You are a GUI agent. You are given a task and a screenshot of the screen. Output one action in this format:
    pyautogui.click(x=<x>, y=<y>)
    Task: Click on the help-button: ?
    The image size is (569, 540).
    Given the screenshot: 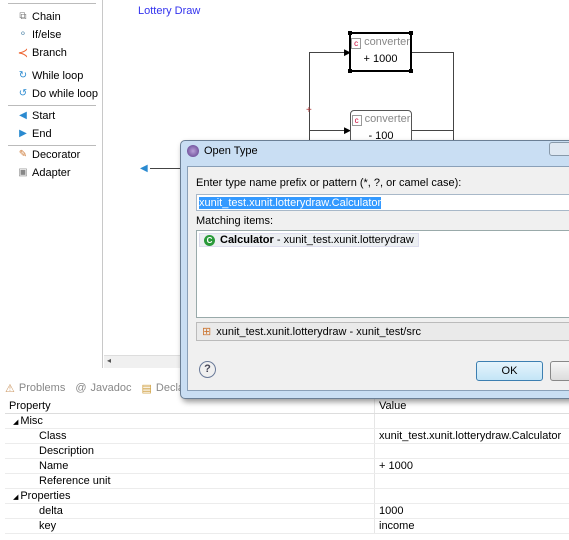 What is the action you would take?
    pyautogui.click(x=207, y=369)
    